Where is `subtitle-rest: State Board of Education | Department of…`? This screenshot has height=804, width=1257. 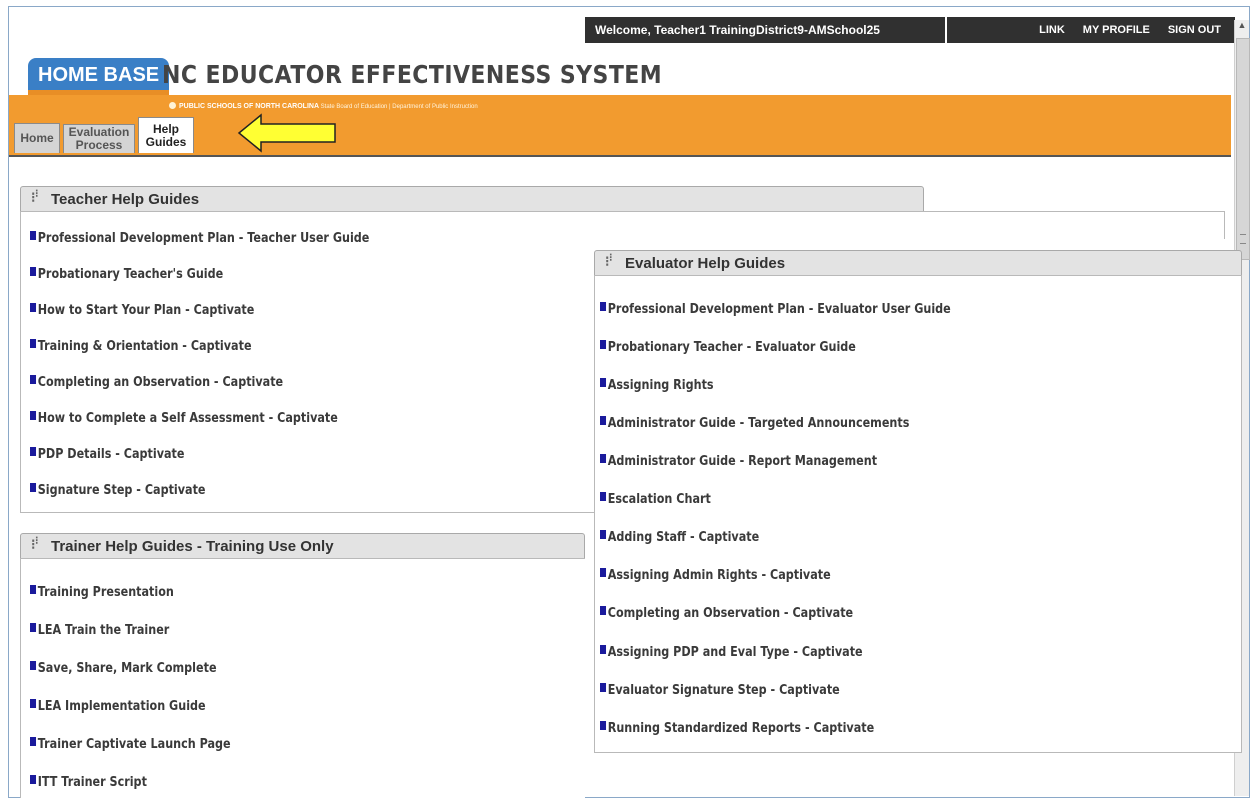 subtitle-rest: State Board of Education | Department of… is located at coordinates (399, 107).